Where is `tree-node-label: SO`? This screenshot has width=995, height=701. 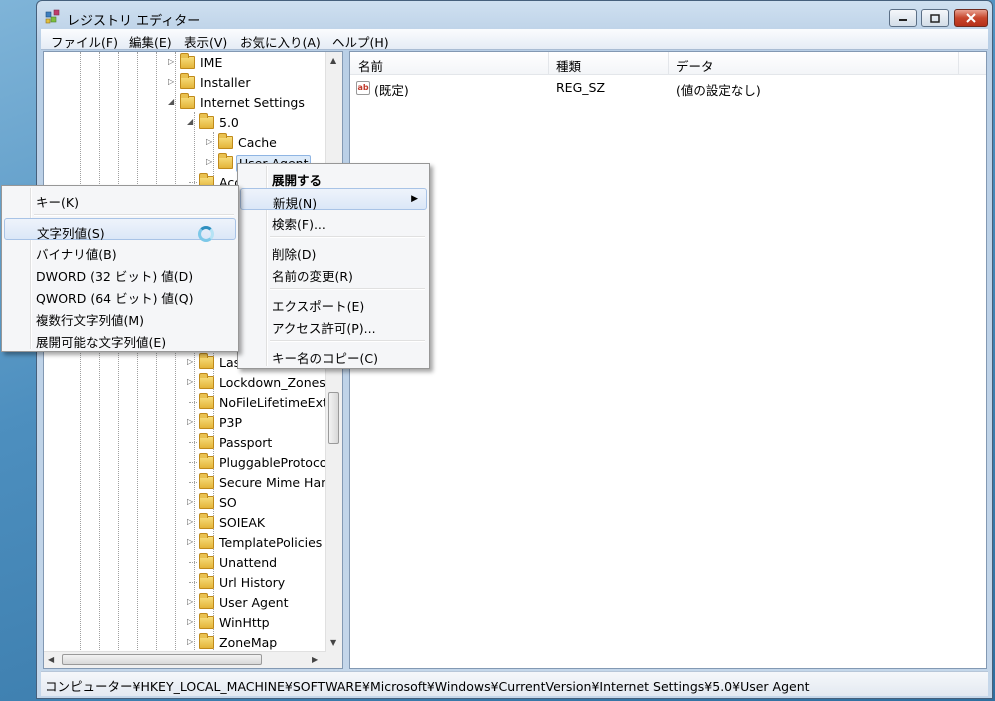 tree-node-label: SO is located at coordinates (228, 502).